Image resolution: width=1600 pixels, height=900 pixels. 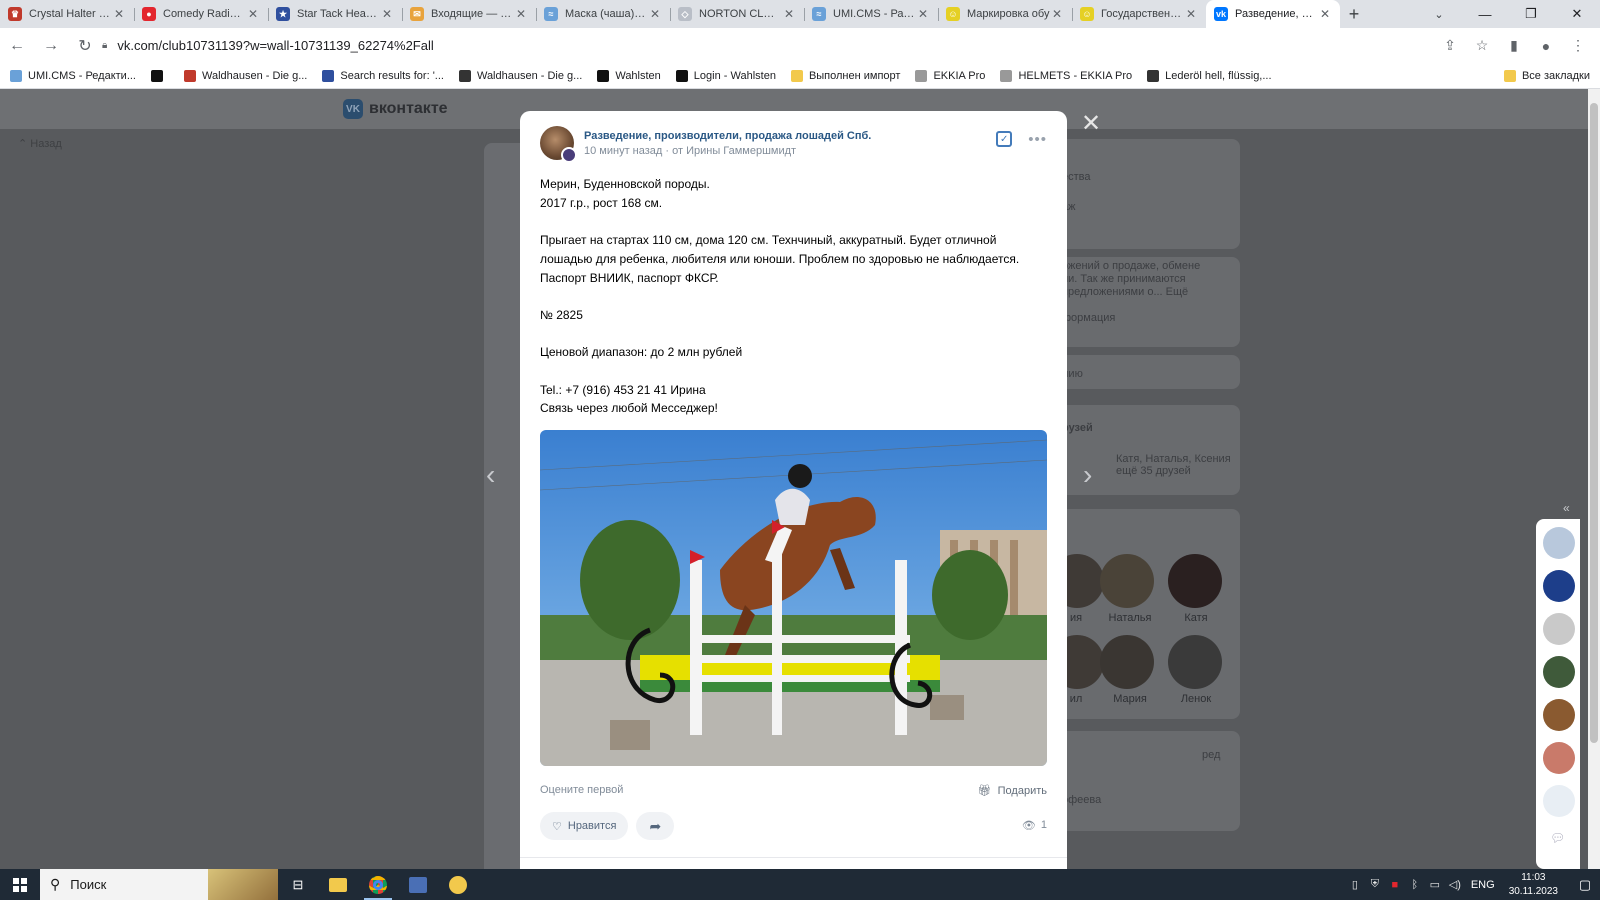 What do you see at coordinates (1578, 45) in the screenshot?
I see `menu-icon: ⋮` at bounding box center [1578, 45].